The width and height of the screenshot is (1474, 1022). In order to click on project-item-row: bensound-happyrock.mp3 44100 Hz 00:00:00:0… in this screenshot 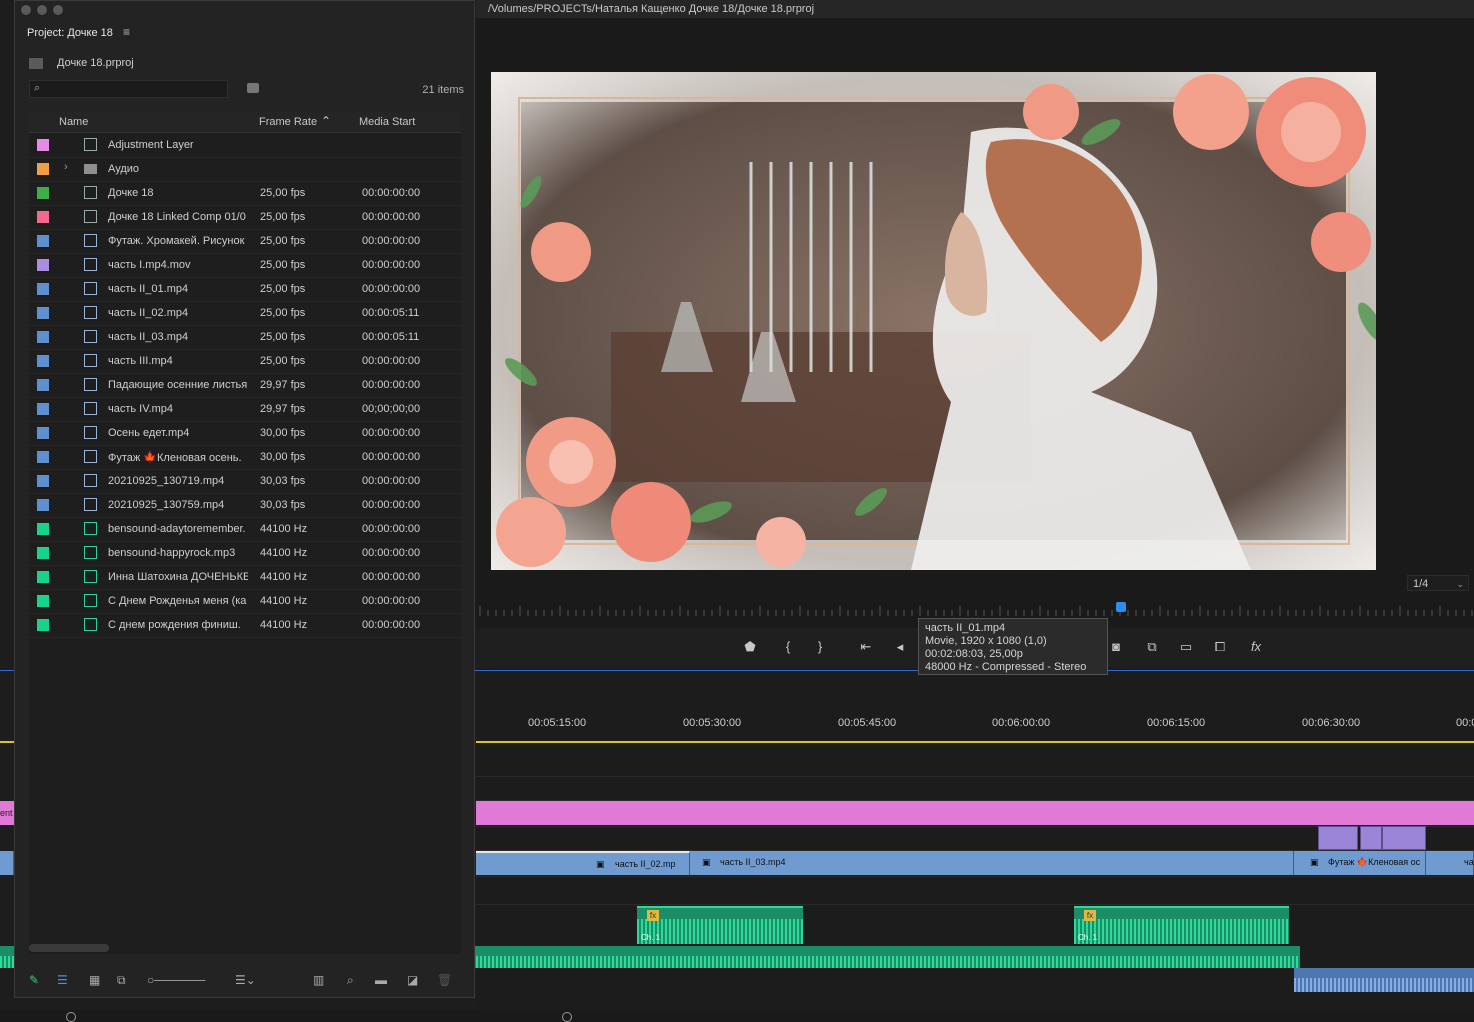, I will do `click(245, 553)`.